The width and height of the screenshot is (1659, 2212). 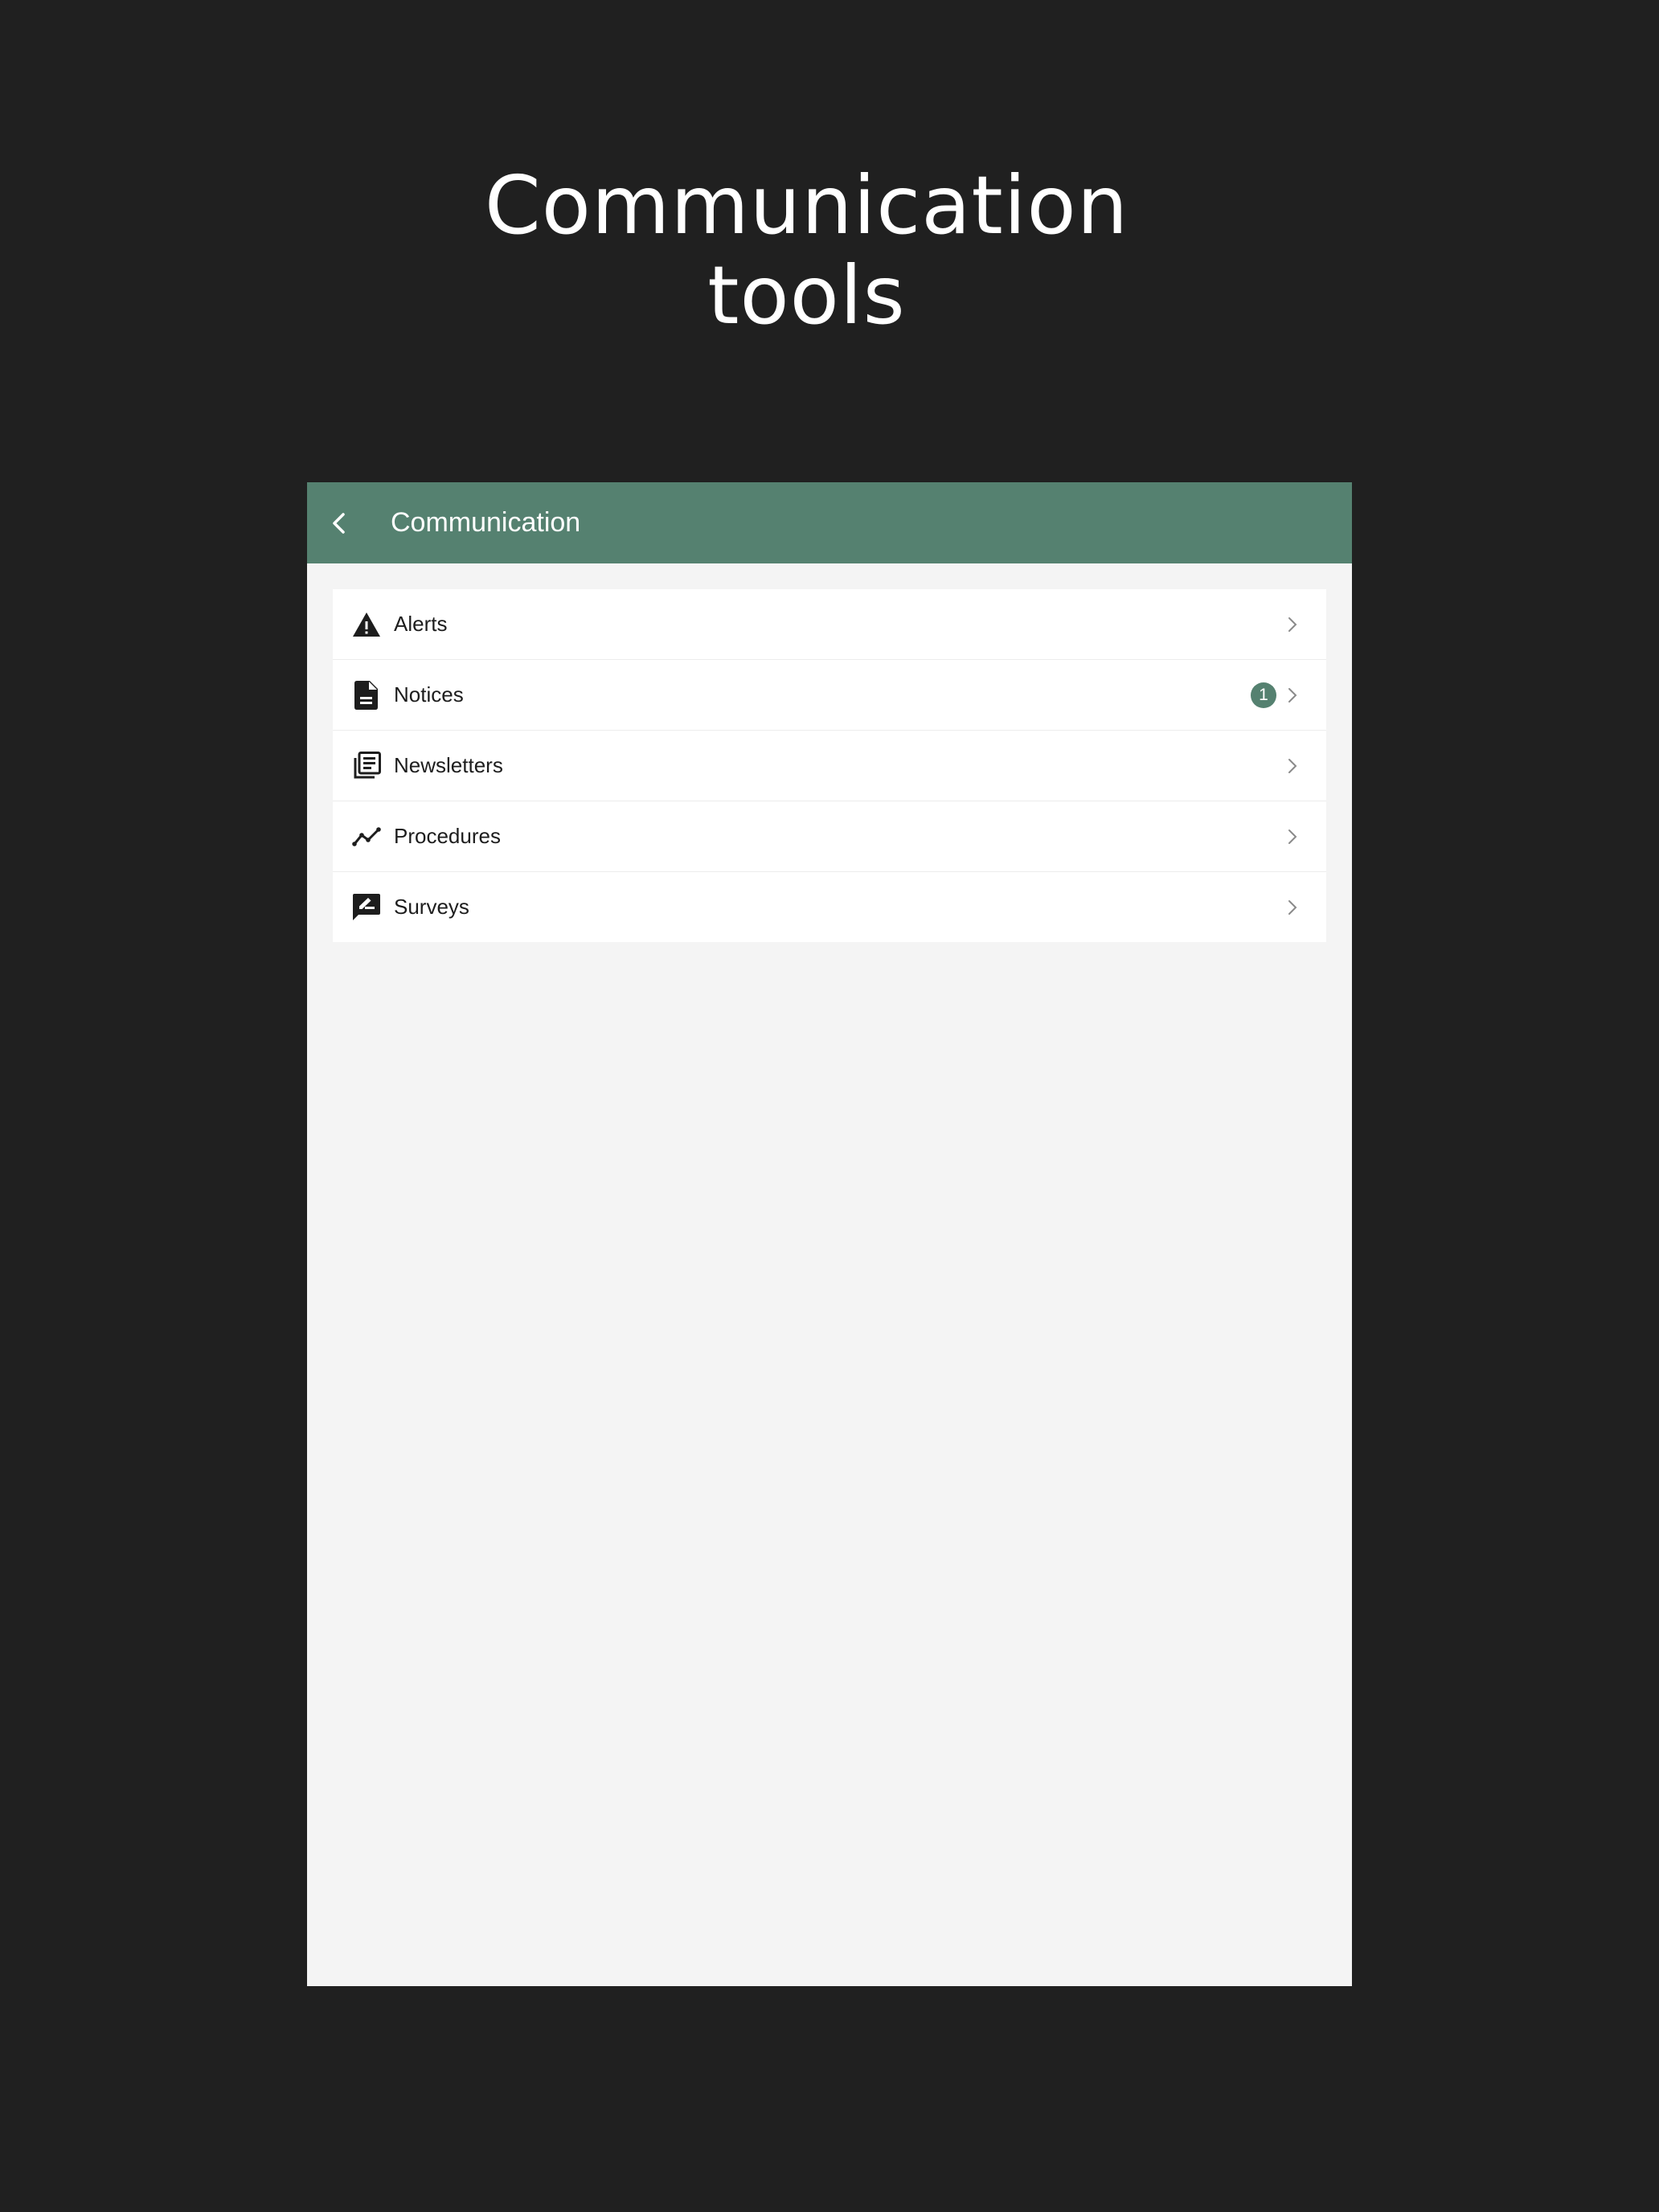 I want to click on menu-item-label: Alerts, so click(x=421, y=624).